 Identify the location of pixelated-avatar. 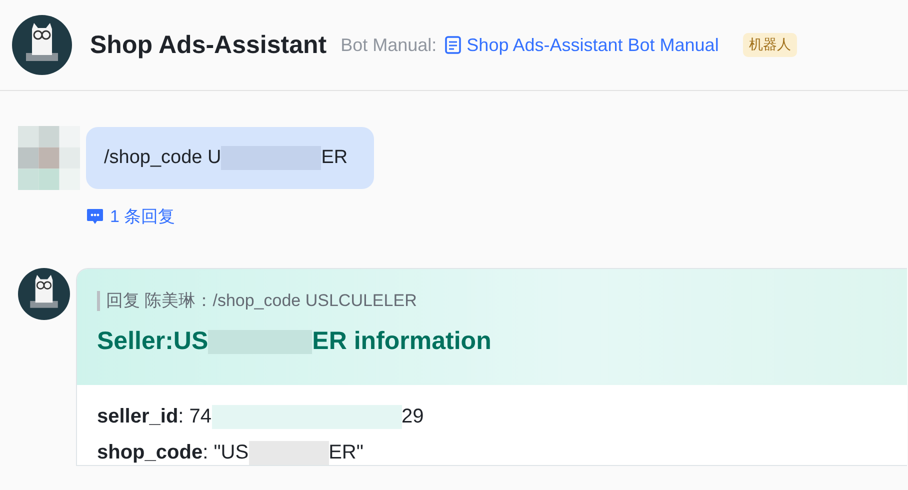
(49, 158).